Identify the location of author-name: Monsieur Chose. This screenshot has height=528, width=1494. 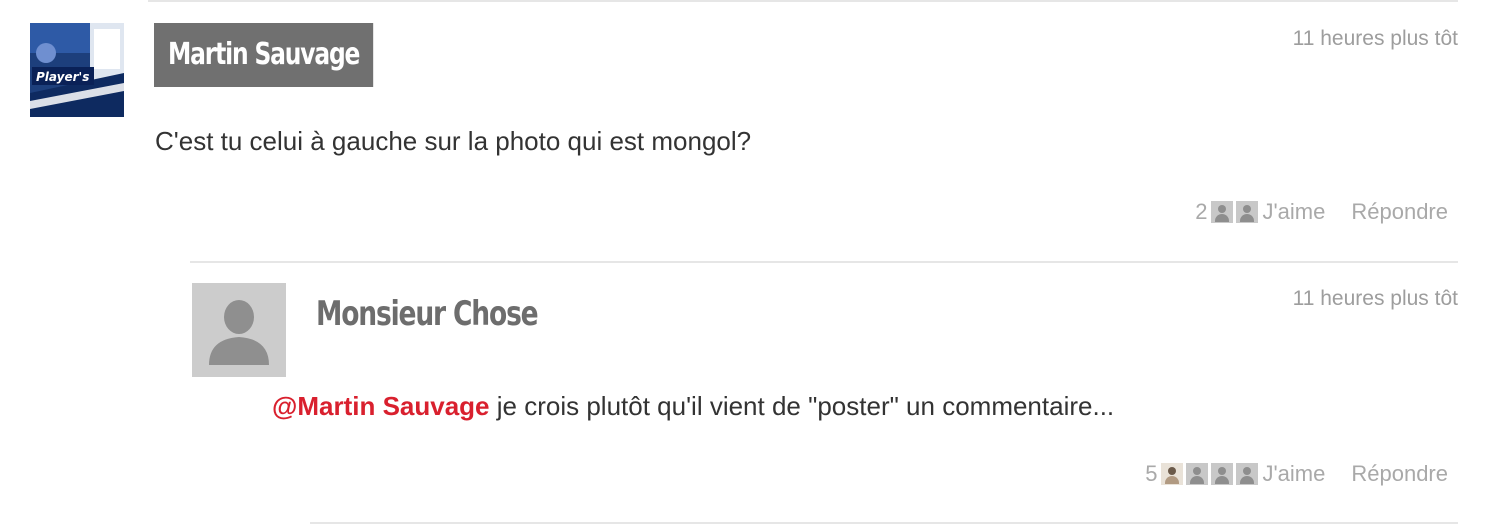
(427, 314).